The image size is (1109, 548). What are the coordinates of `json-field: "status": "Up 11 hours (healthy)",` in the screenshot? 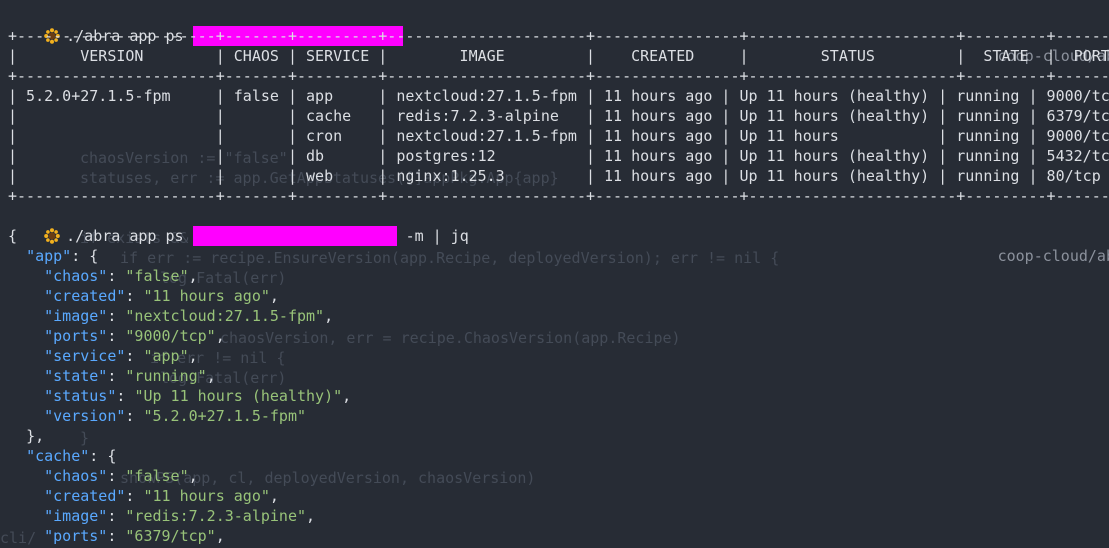 It's located at (198, 396).